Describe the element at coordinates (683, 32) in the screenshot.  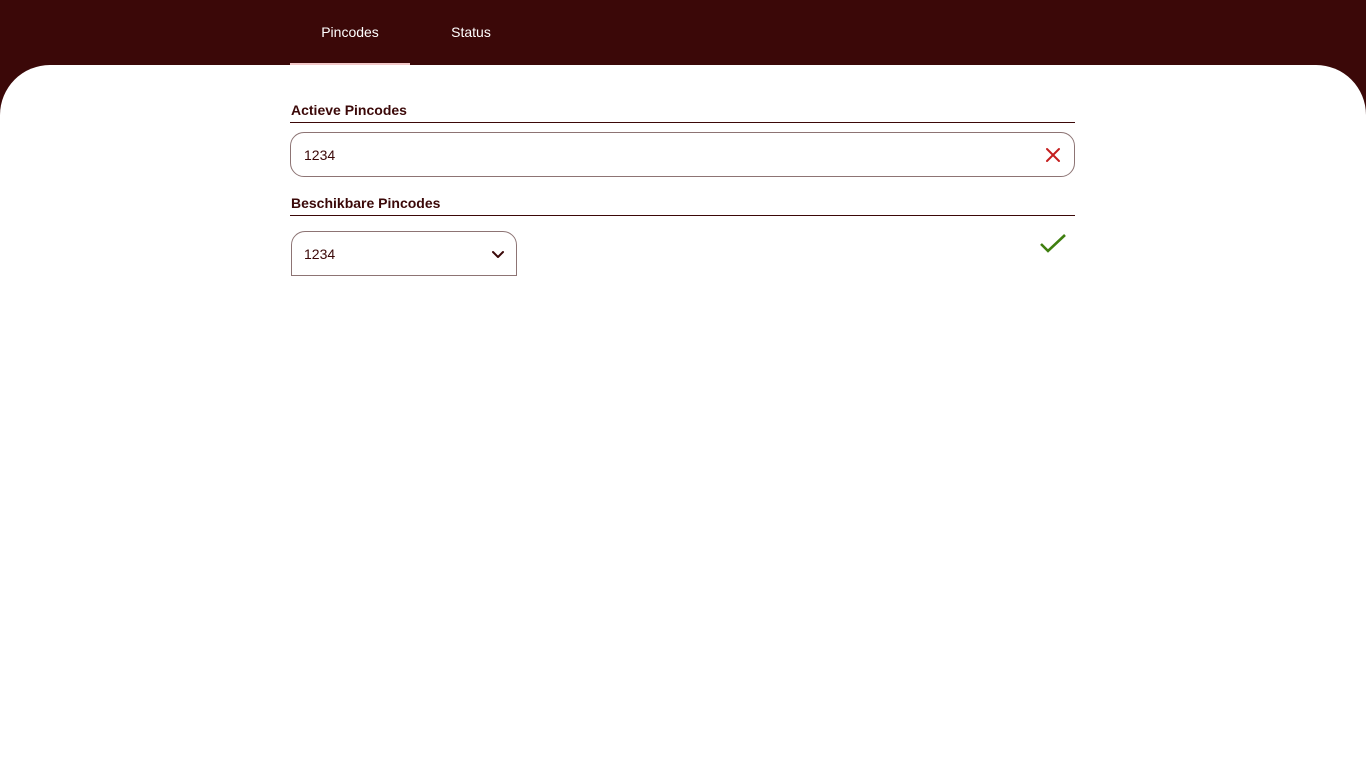
I see `top-bar: Pincodes Status` at that location.